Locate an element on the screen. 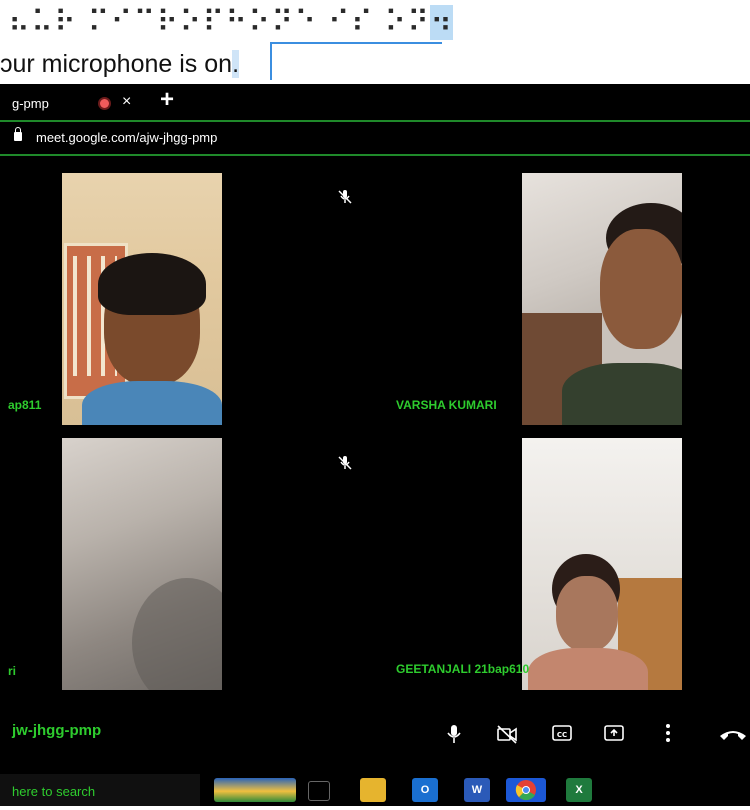 Image resolution: width=750 pixels, height=810 pixels. windows-taskbar: here to search O W X is located at coordinates (375, 790).